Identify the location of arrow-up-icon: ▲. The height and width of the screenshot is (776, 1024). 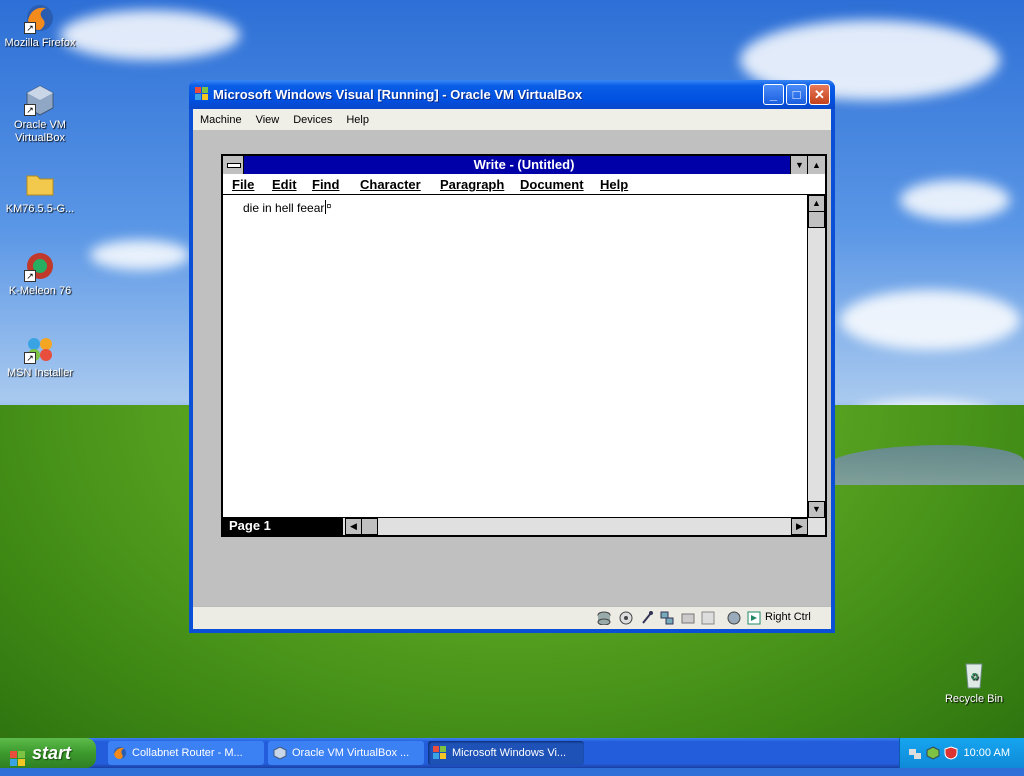
(816, 203).